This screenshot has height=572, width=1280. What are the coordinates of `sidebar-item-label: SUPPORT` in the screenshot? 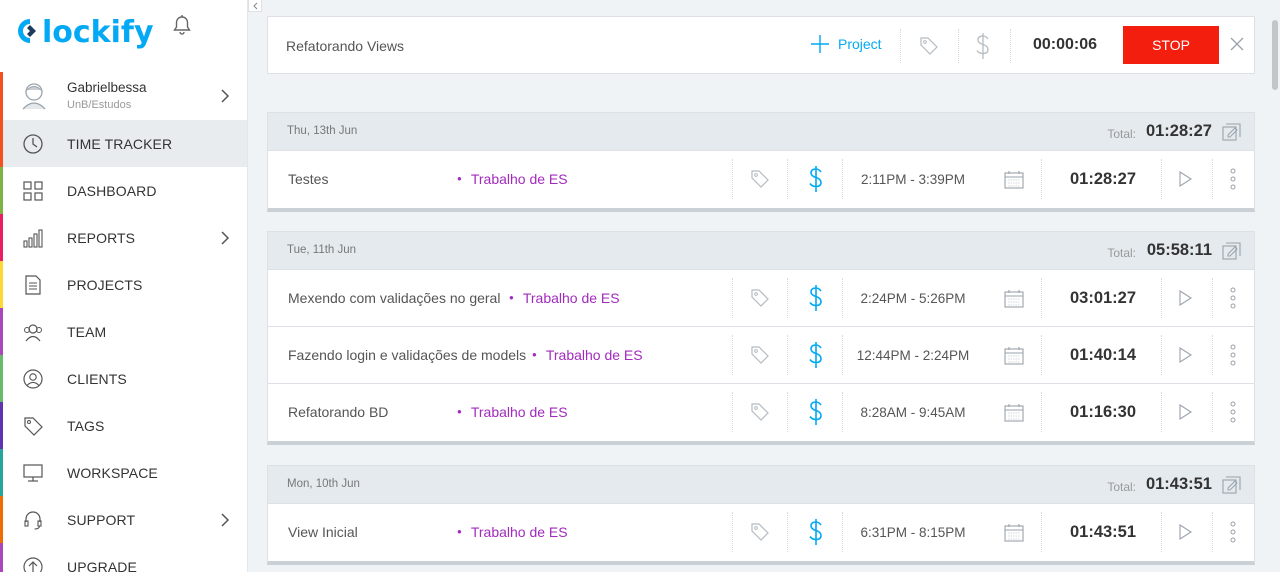 It's located at (101, 519).